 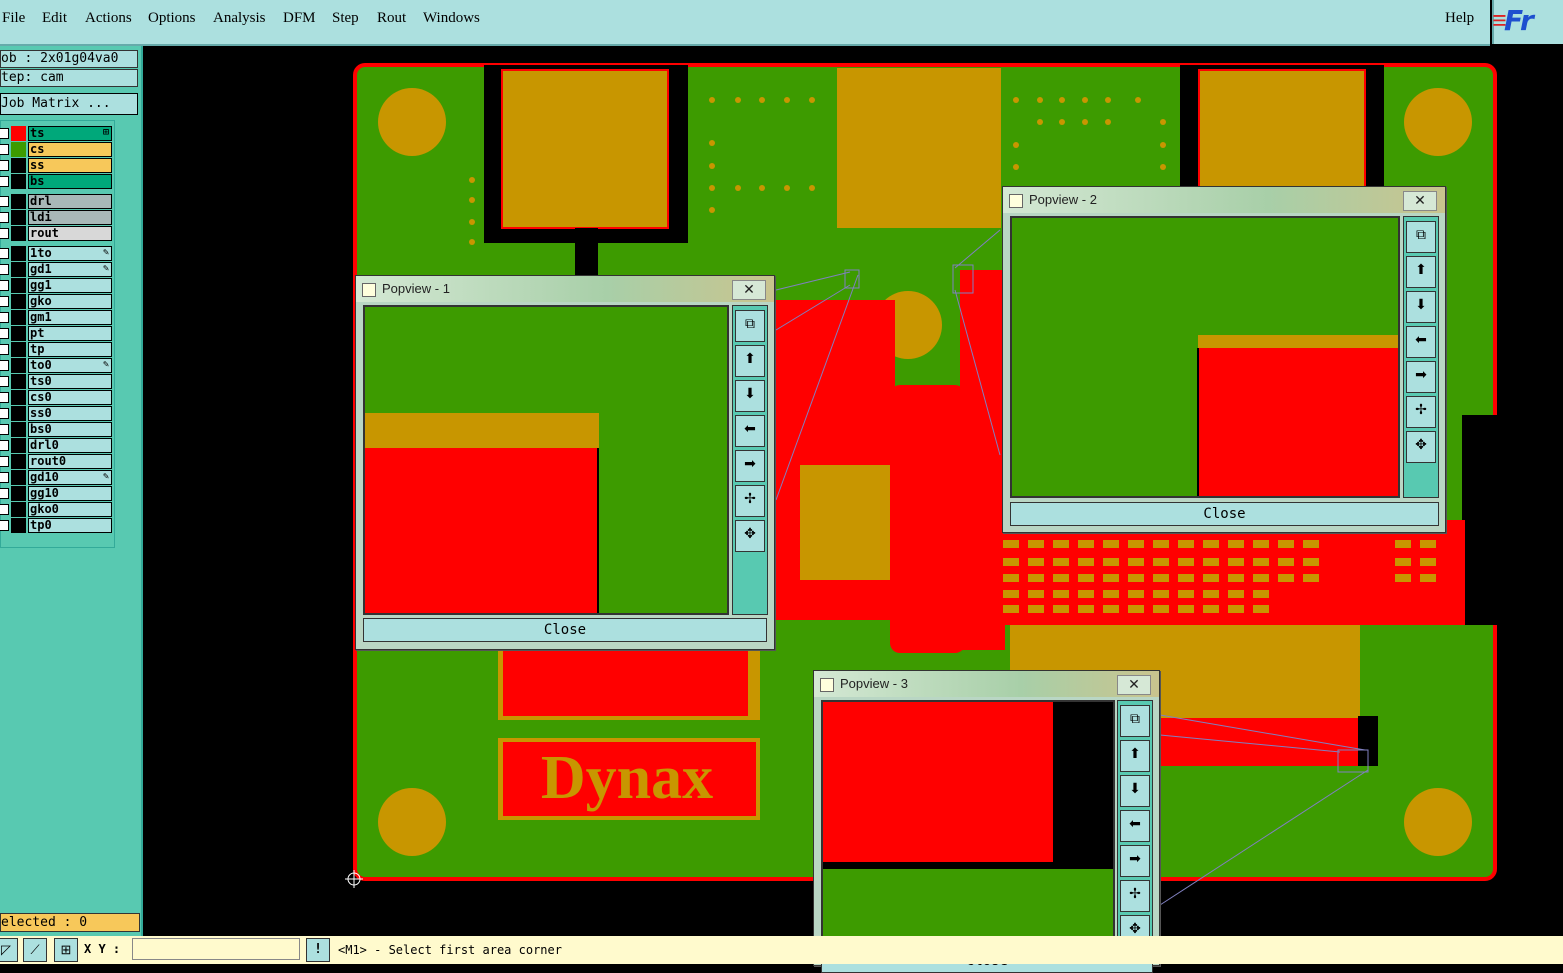 I want to click on layer-row-ss: ss, so click(x=56, y=165).